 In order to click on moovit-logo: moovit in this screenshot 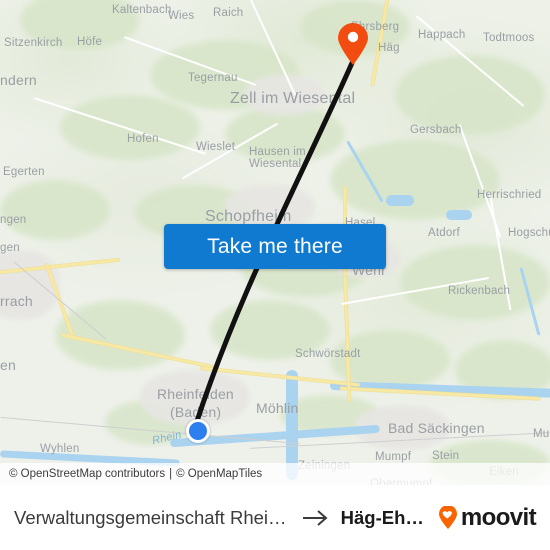, I will do `click(487, 517)`.